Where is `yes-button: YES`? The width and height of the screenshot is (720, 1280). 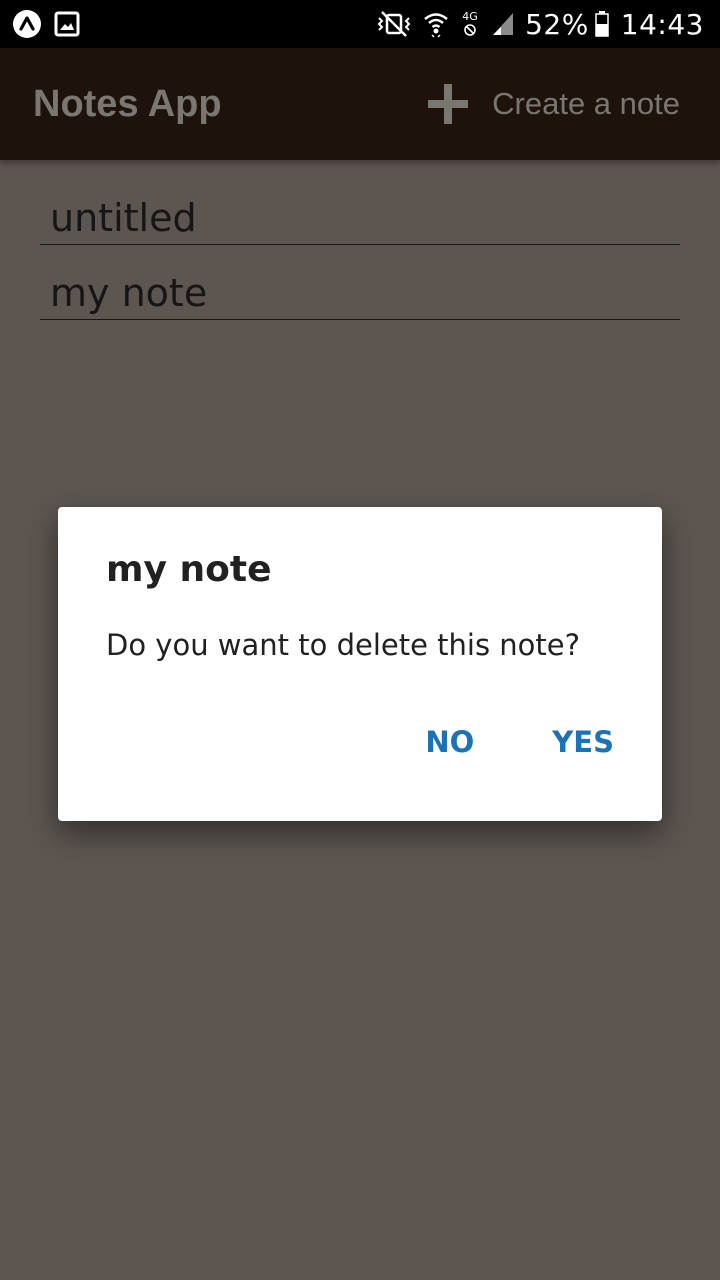 yes-button: YES is located at coordinates (583, 742).